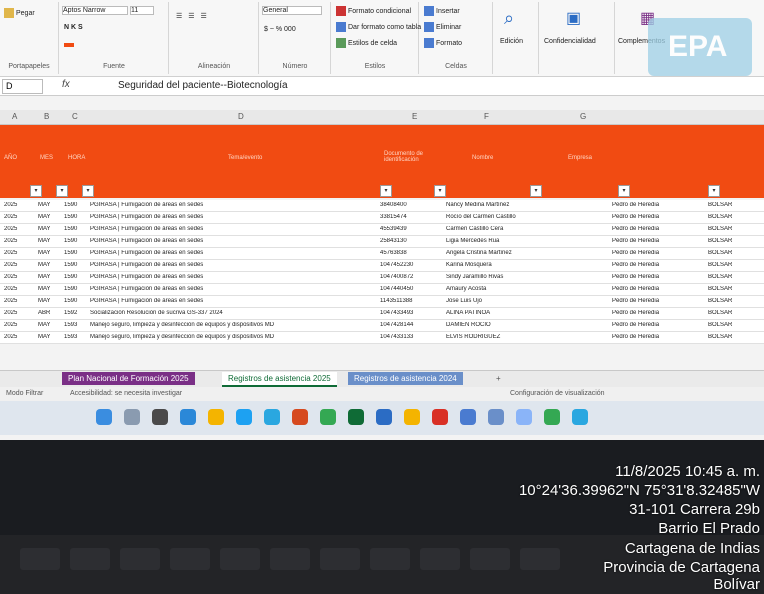 The height and width of the screenshot is (594, 764). Describe the element at coordinates (411, 205) in the screenshot. I see `cell-id: 38408400` at that location.